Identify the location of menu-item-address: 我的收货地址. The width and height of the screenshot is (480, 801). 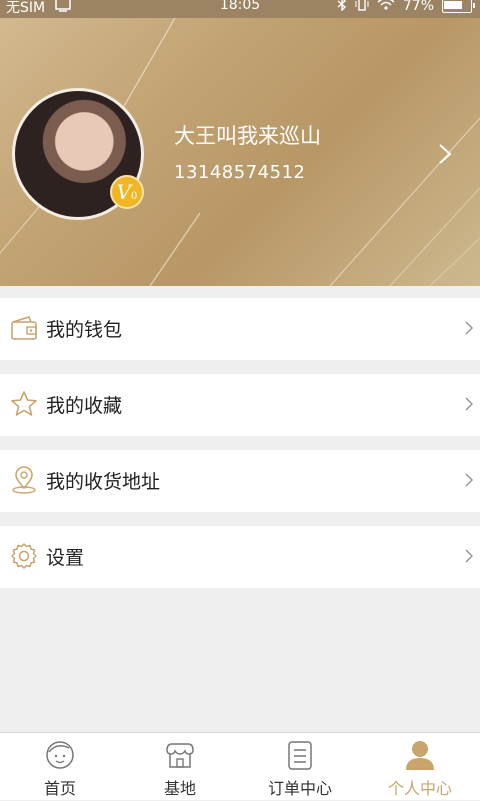
(240, 481).